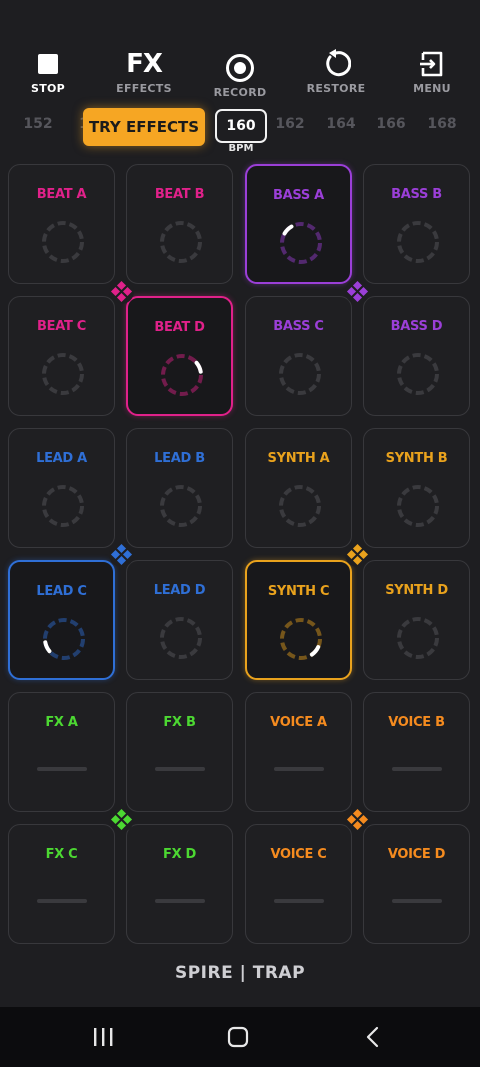  What do you see at coordinates (179, 327) in the screenshot?
I see `pad-label: BEAT D` at bounding box center [179, 327].